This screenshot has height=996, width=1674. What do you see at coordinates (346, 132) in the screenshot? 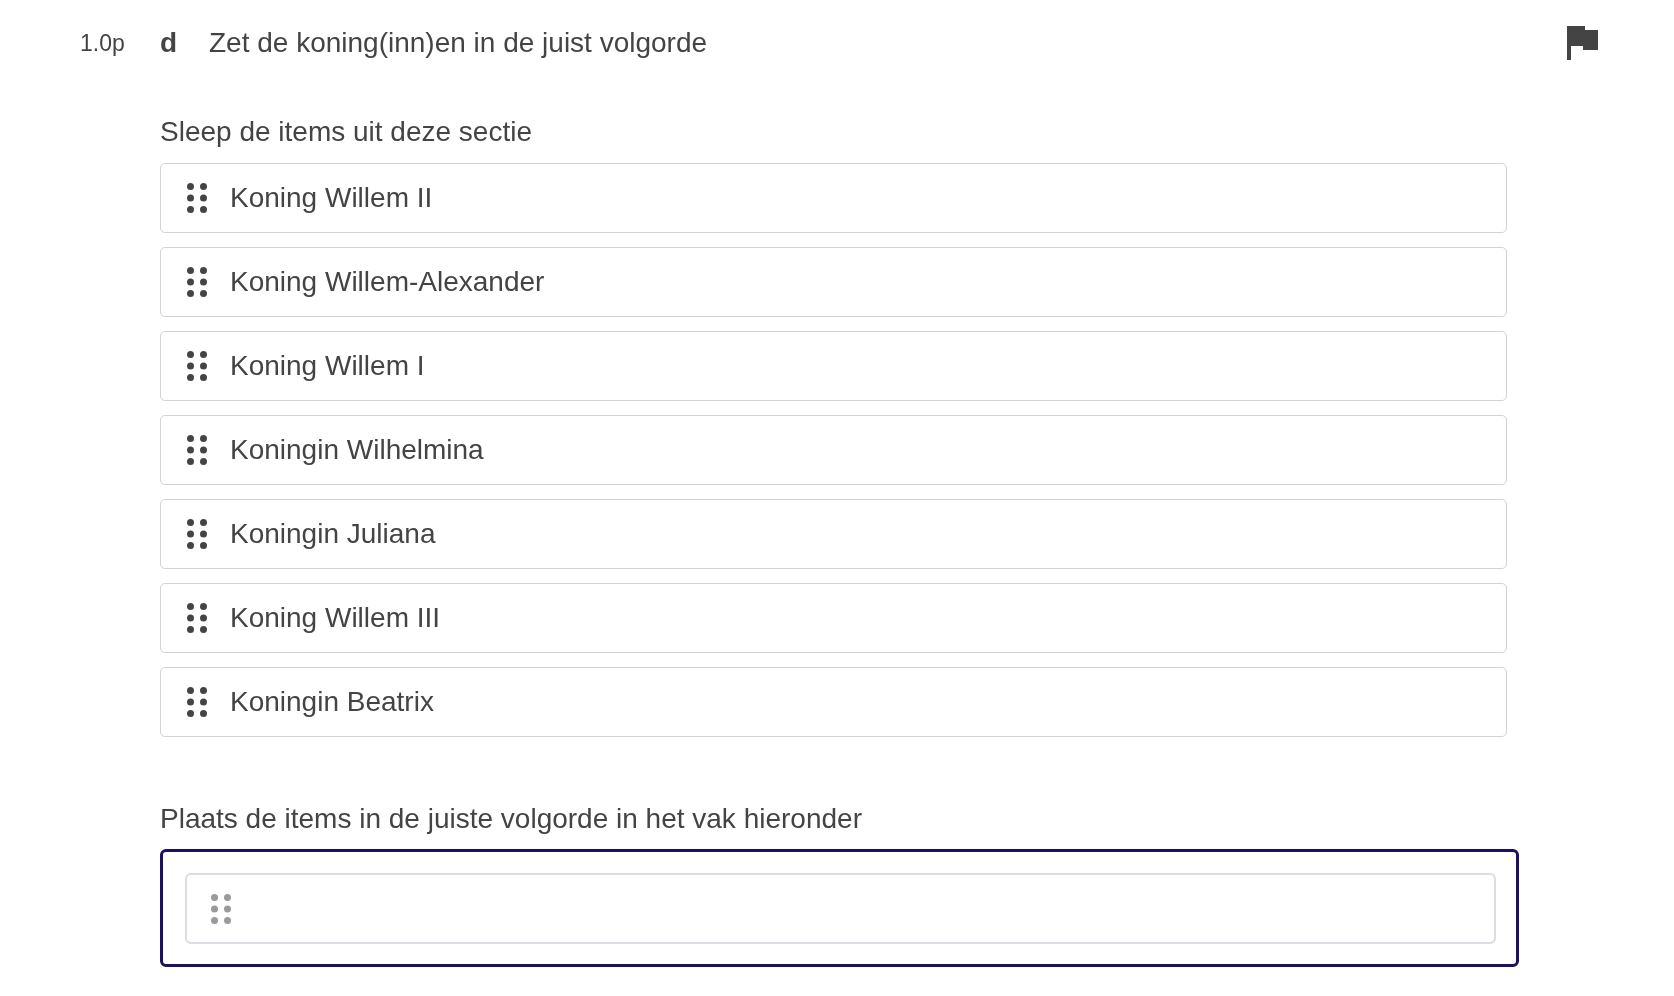
I see `section-label: Sleep de items uit deze sectie` at bounding box center [346, 132].